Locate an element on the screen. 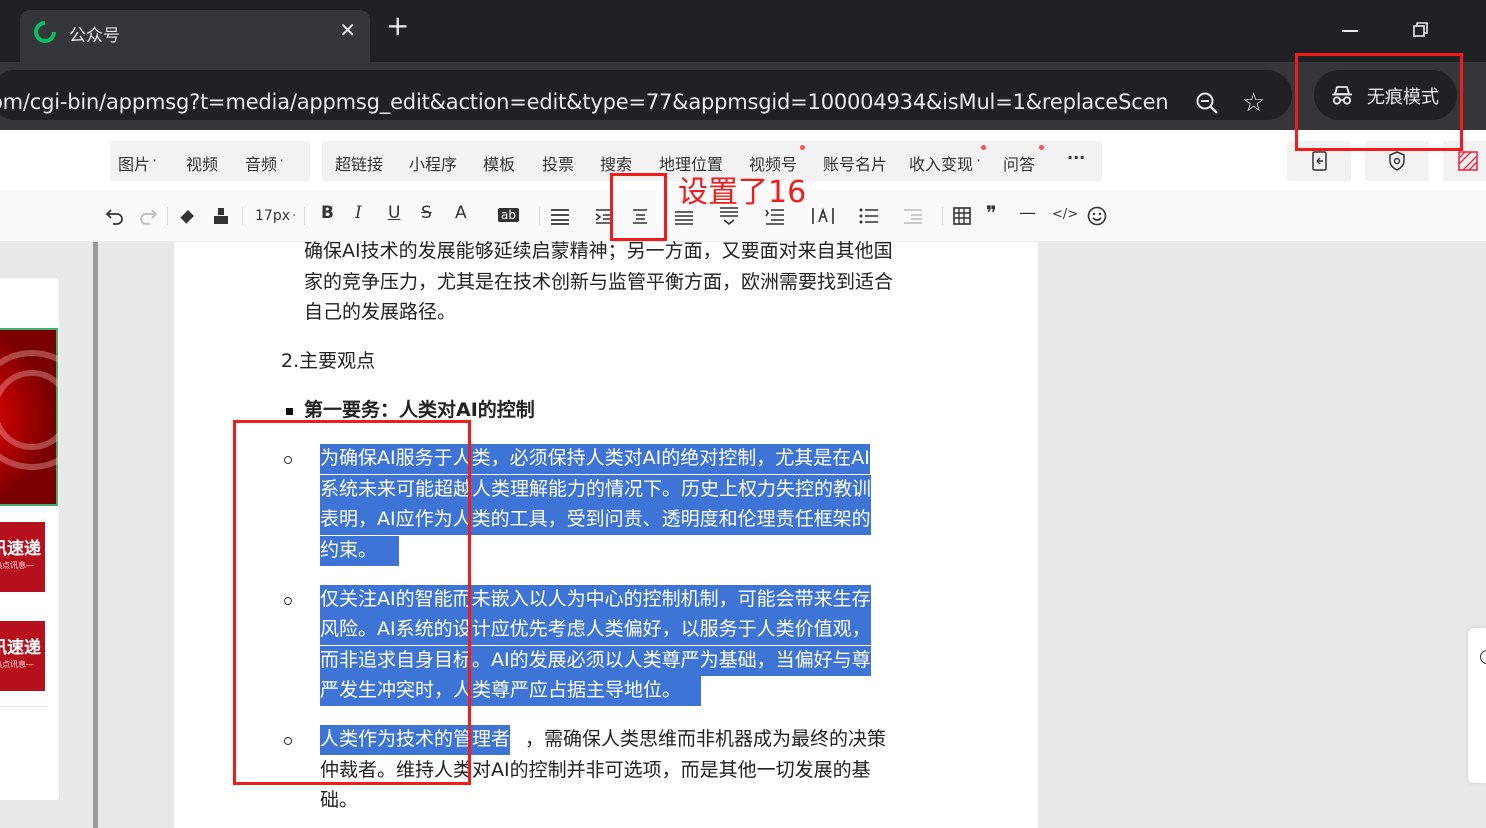 The image size is (1486, 828). floating-side-tab is located at coordinates (1477, 705).